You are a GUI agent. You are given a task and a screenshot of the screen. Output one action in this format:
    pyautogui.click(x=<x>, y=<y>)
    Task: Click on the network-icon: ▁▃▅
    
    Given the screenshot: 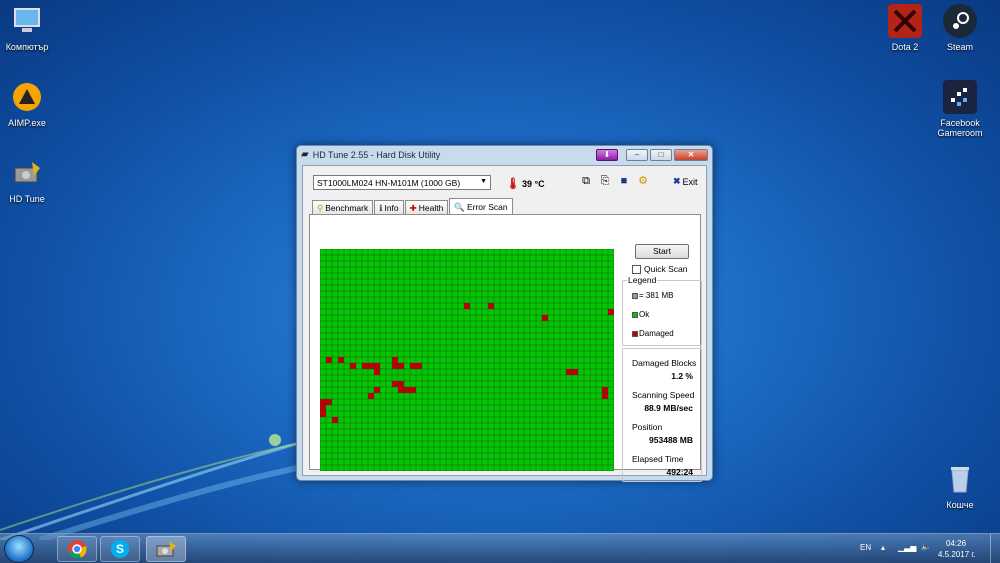 What is the action you would take?
    pyautogui.click(x=907, y=547)
    